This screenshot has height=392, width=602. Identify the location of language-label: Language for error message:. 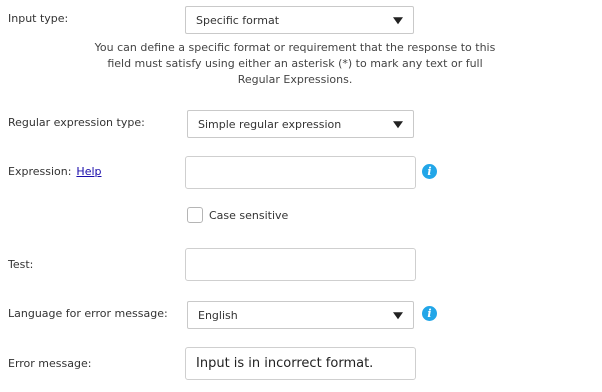
(88, 313).